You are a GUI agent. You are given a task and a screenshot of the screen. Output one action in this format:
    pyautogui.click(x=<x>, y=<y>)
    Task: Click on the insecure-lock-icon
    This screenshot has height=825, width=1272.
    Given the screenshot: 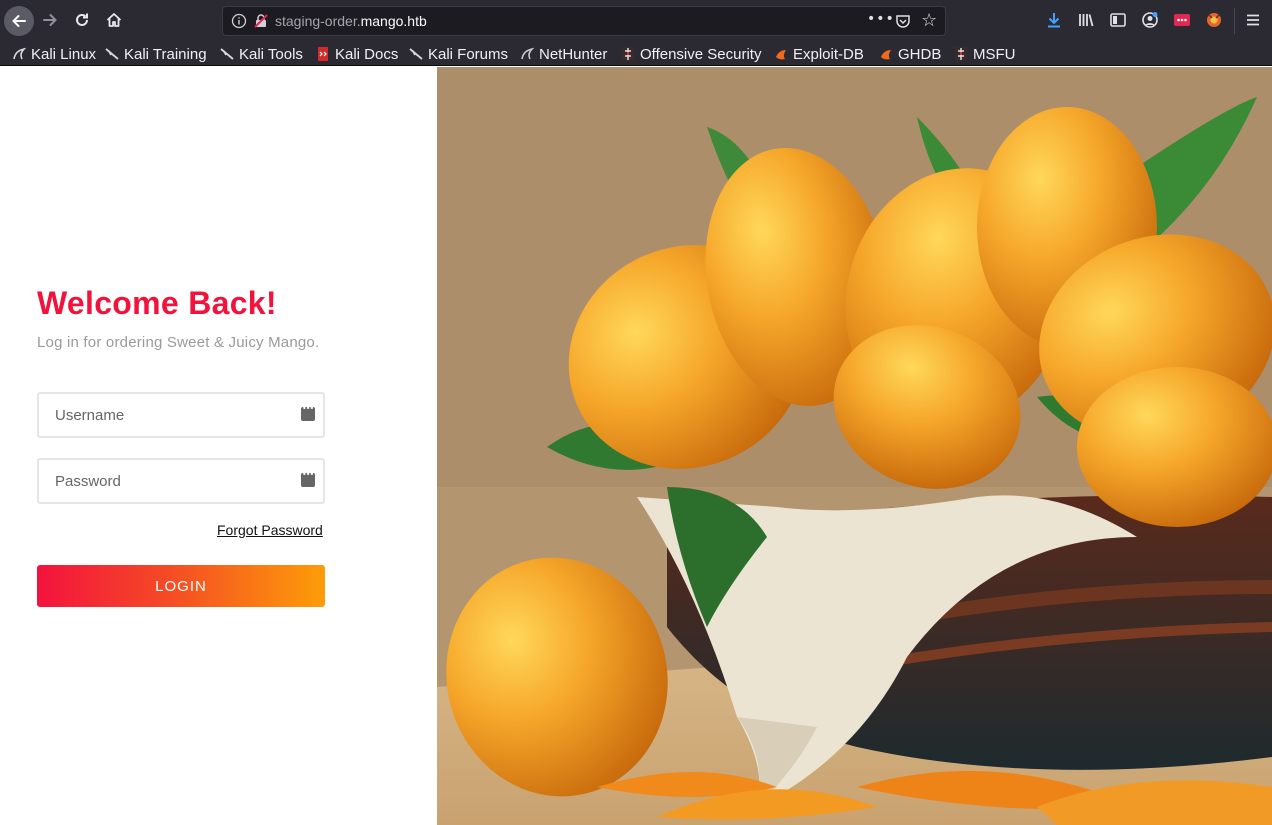 What is the action you would take?
    pyautogui.click(x=261, y=21)
    